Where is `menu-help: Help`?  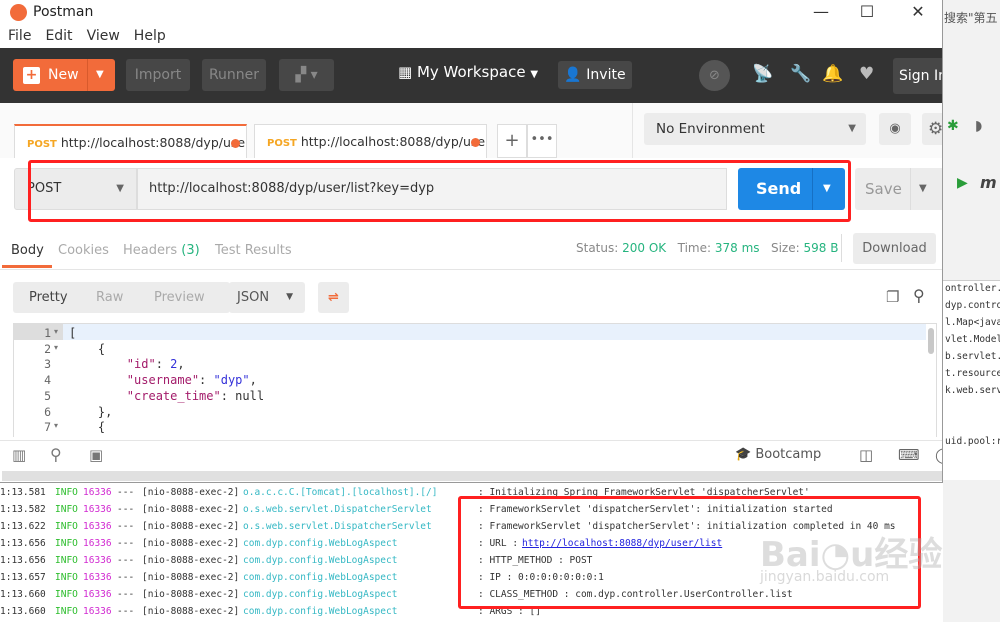 menu-help: Help is located at coordinates (150, 36).